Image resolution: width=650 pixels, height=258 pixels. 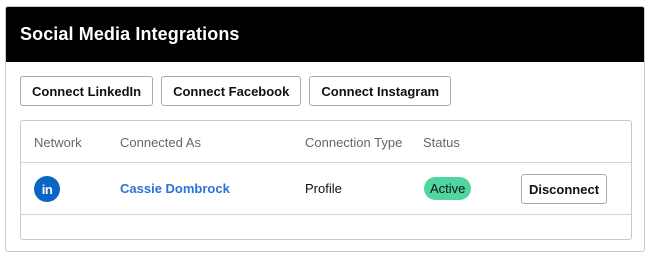 I want to click on connection-type: Profile, so click(x=323, y=188).